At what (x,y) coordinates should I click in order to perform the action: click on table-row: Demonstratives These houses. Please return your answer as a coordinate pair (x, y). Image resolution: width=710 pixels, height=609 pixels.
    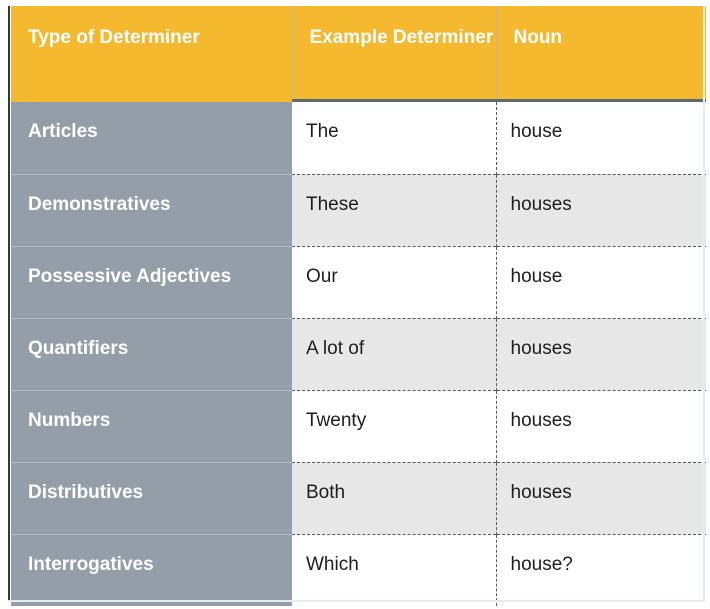
    Looking at the image, I should click on (358, 209).